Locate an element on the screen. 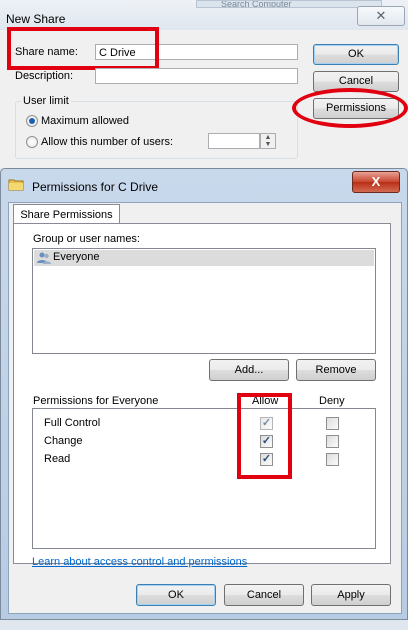 The height and width of the screenshot is (630, 408). remove-button: Remove is located at coordinates (336, 370).